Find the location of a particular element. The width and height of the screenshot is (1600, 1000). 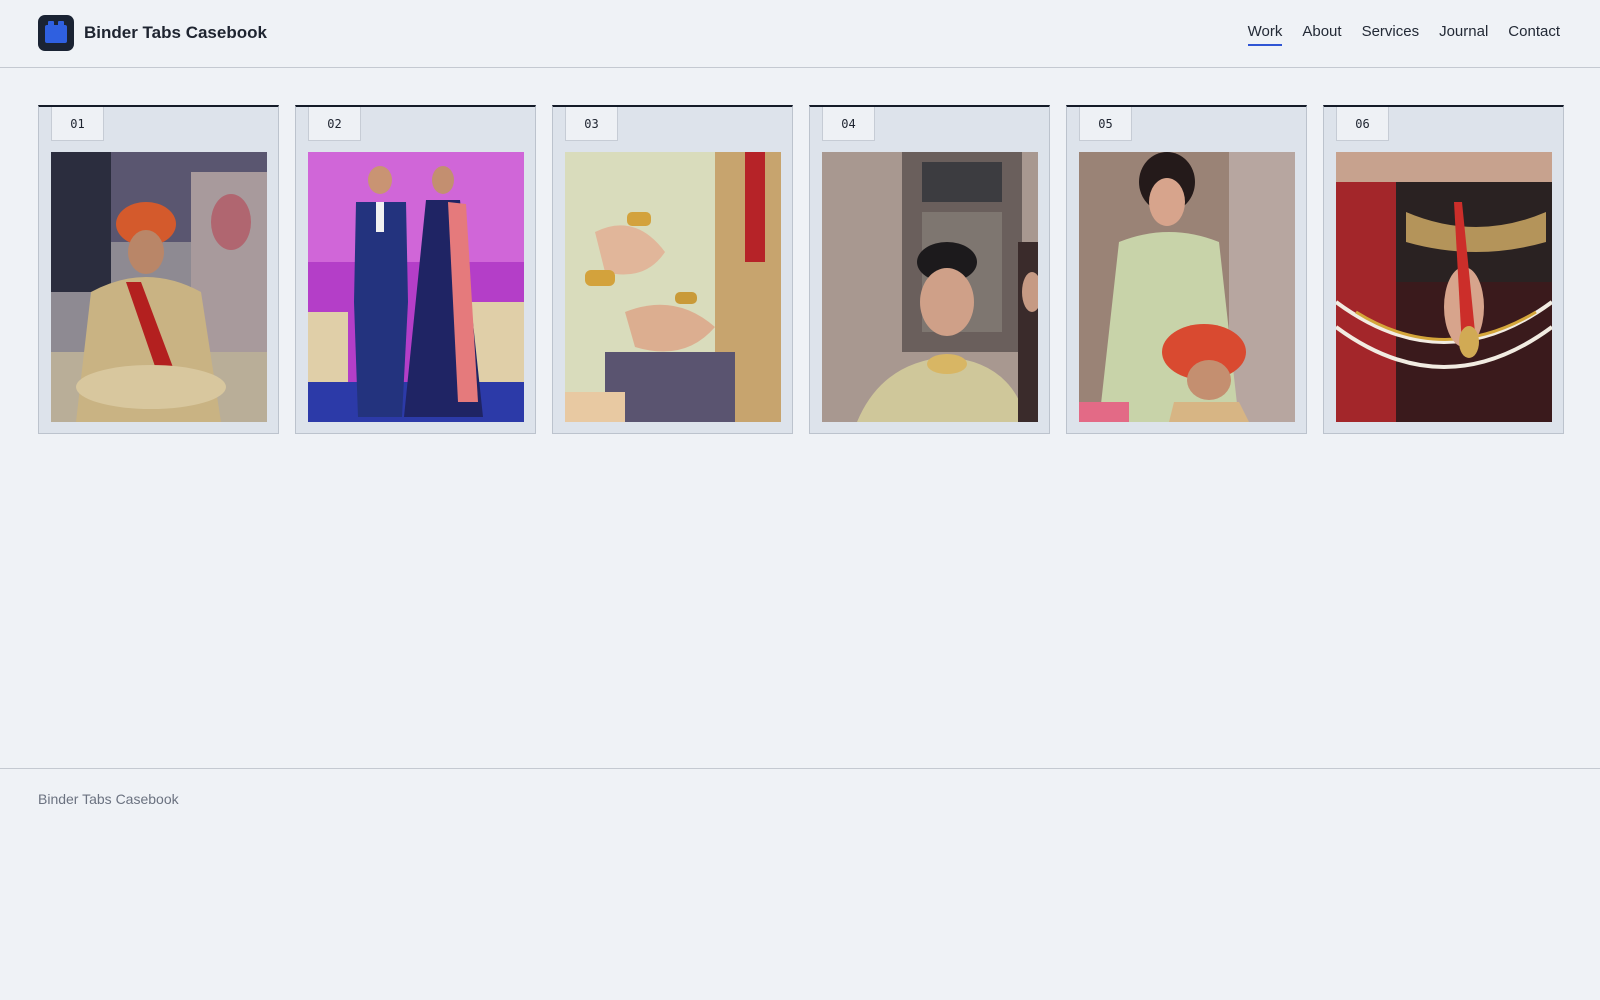

portfolio-card: 02 is located at coordinates (415, 269).